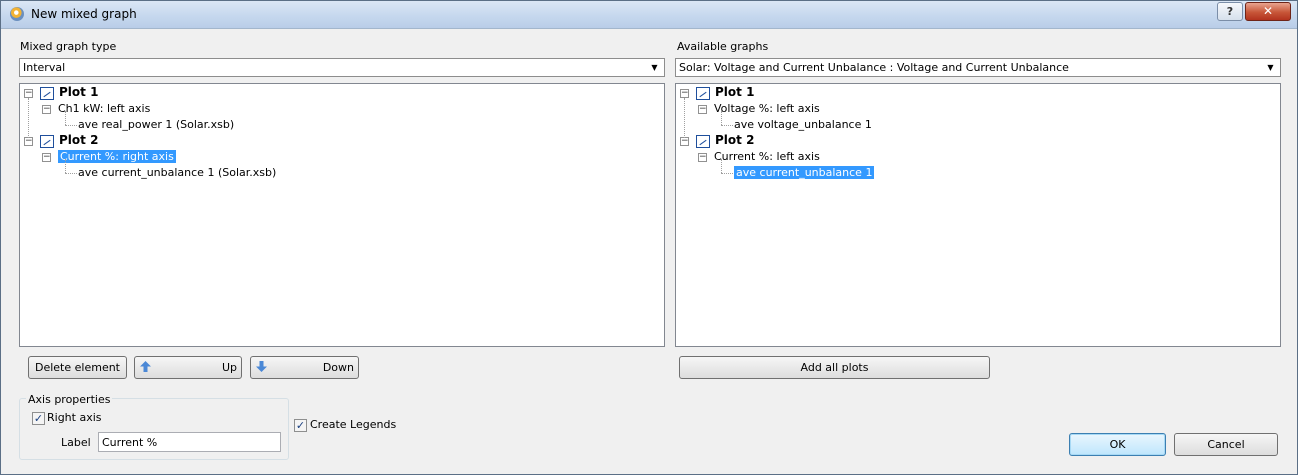  I want to click on title-bar: New mixed graph ? ✕, so click(649, 15).